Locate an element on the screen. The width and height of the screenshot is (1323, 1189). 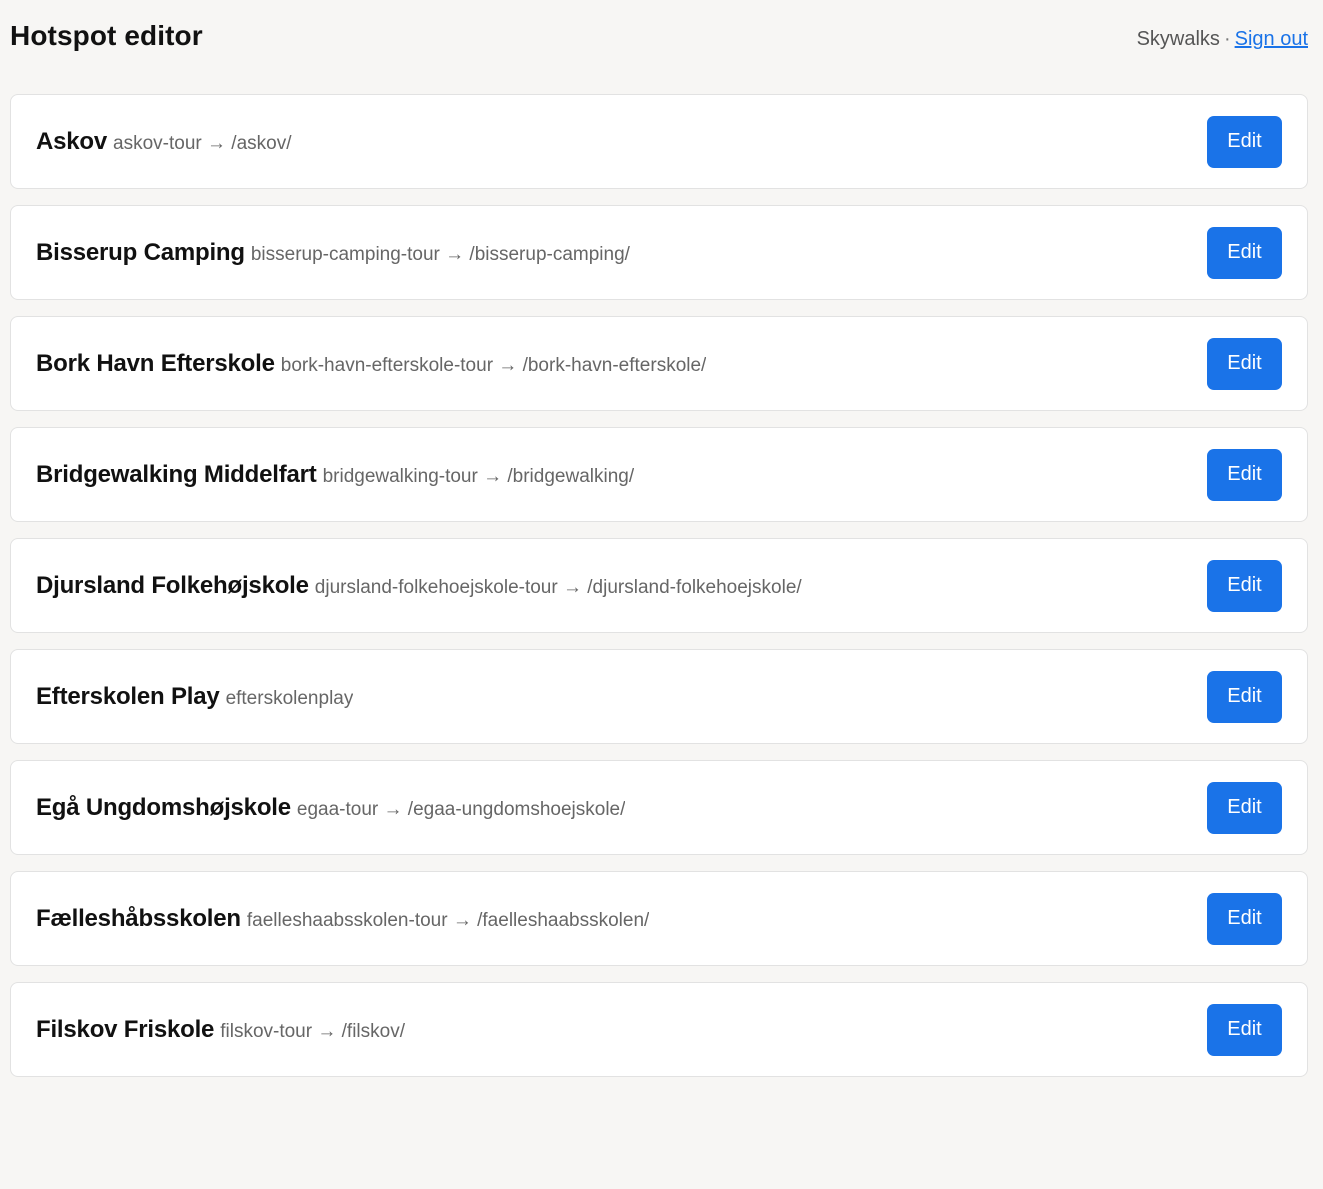
account-area: Skywalks · Sign out is located at coordinates (1222, 39).